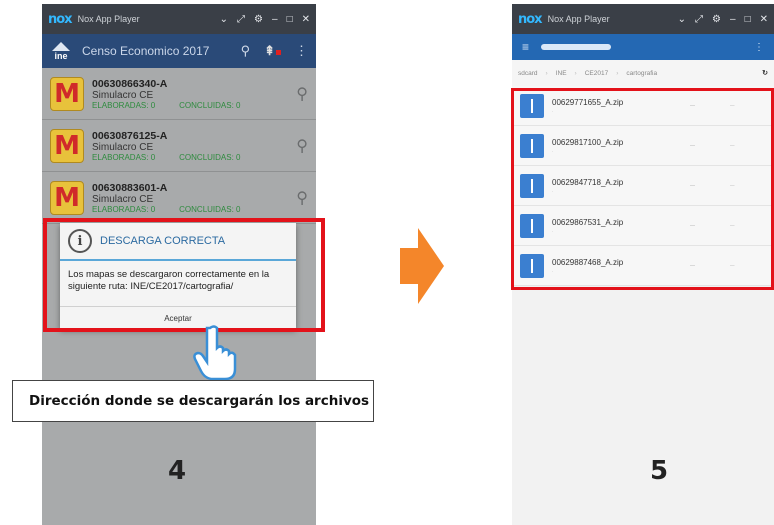 The width and height of the screenshot is (774, 525). What do you see at coordinates (272, 51) in the screenshot?
I see `map-pin-icon: ⇞` at bounding box center [272, 51].